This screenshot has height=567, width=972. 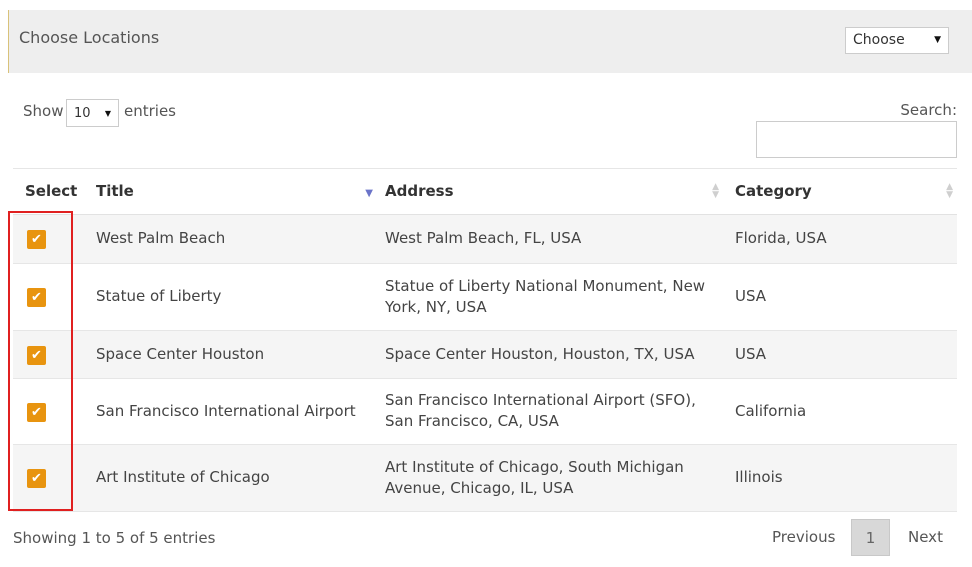 What do you see at coordinates (228, 478) in the screenshot?
I see `row-title: Art Institute of Chicago` at bounding box center [228, 478].